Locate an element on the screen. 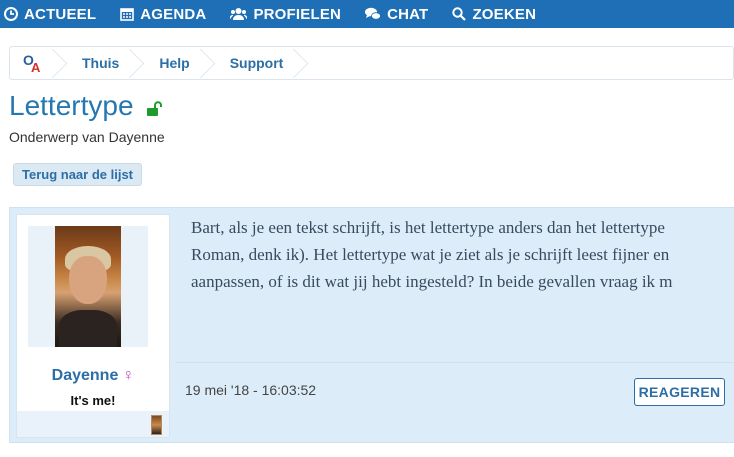 The height and width of the screenshot is (457, 734). search-icon is located at coordinates (459, 14).